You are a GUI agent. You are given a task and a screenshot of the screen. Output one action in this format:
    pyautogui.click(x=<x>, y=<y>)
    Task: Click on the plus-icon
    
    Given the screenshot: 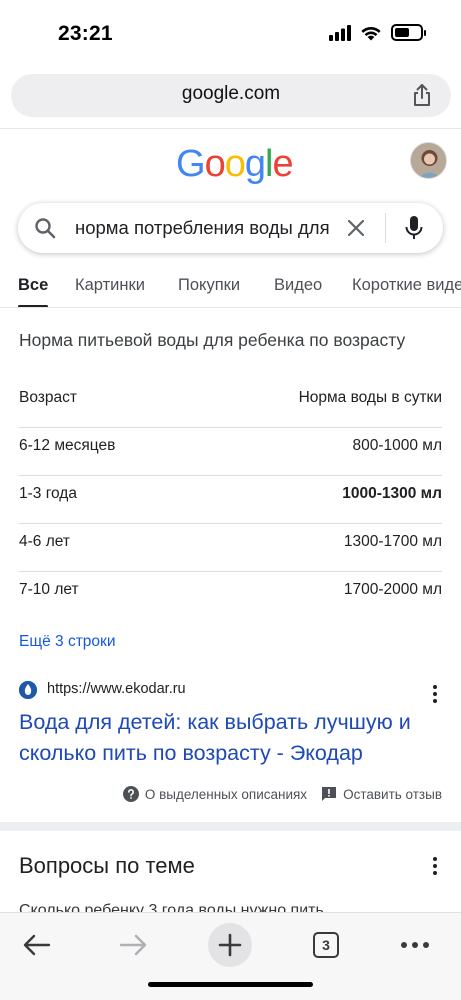 What is the action you would take?
    pyautogui.click(x=230, y=945)
    